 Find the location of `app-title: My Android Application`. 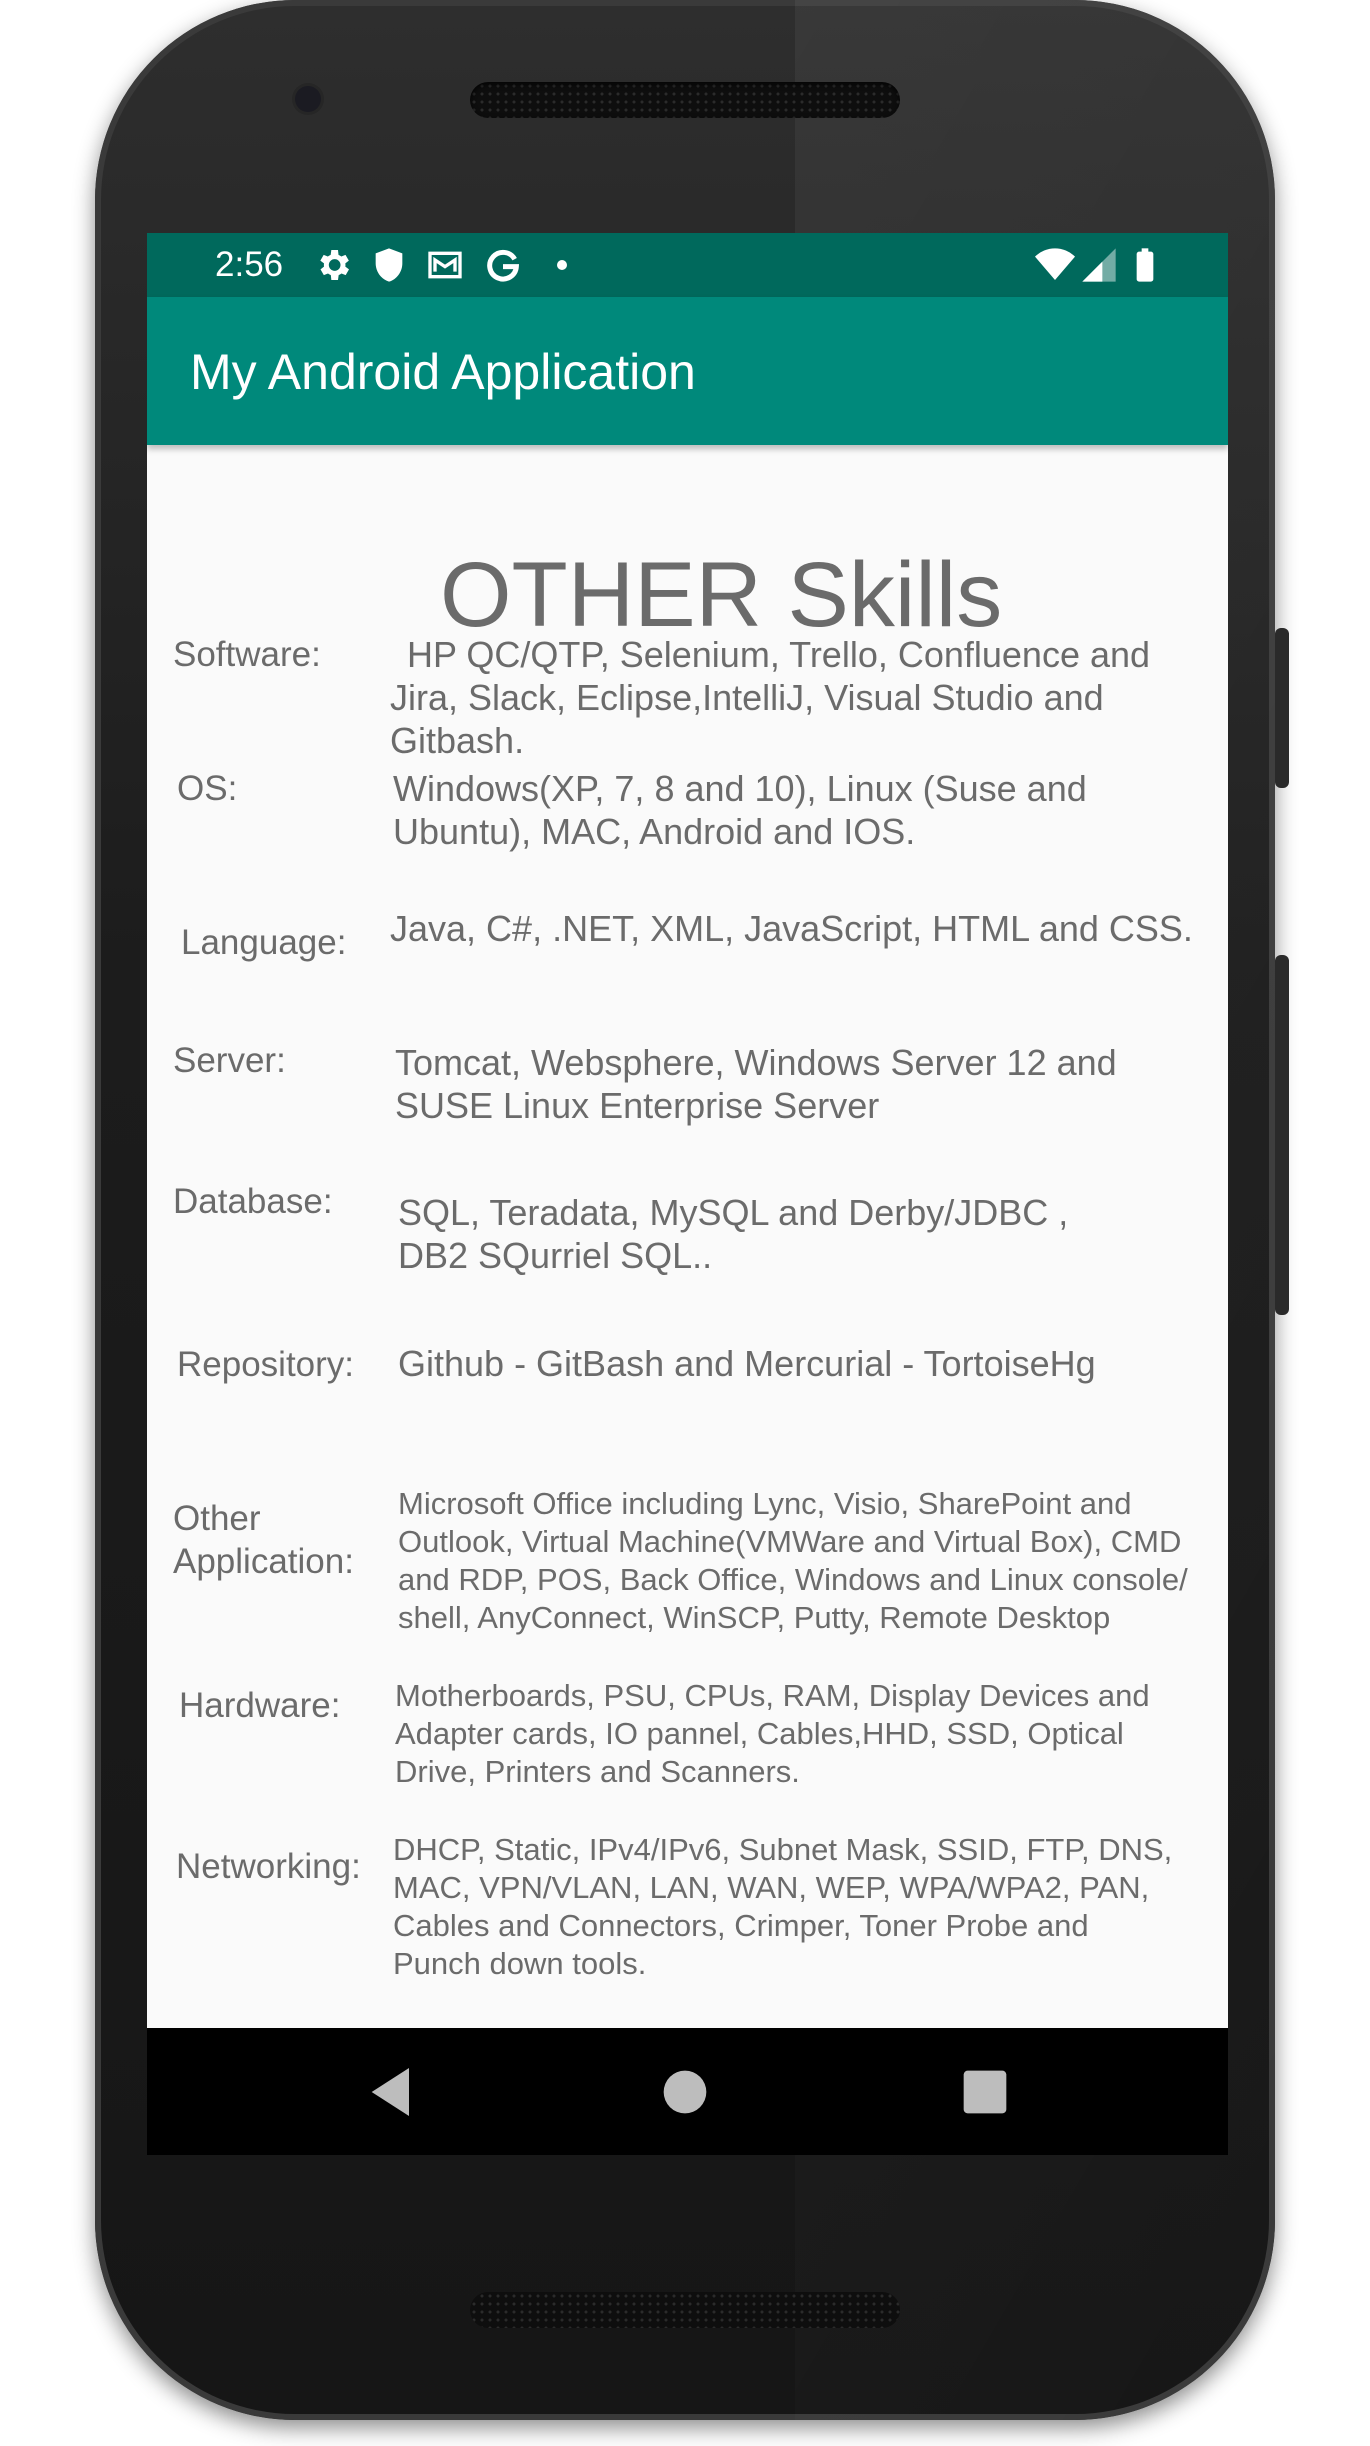

app-title: My Android Application is located at coordinates (443, 372).